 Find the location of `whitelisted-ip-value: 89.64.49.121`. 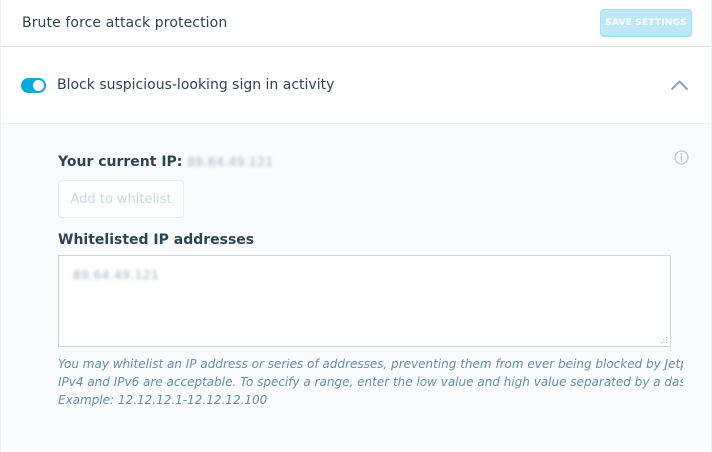

whitelisted-ip-value: 89.64.49.121 is located at coordinates (116, 275).